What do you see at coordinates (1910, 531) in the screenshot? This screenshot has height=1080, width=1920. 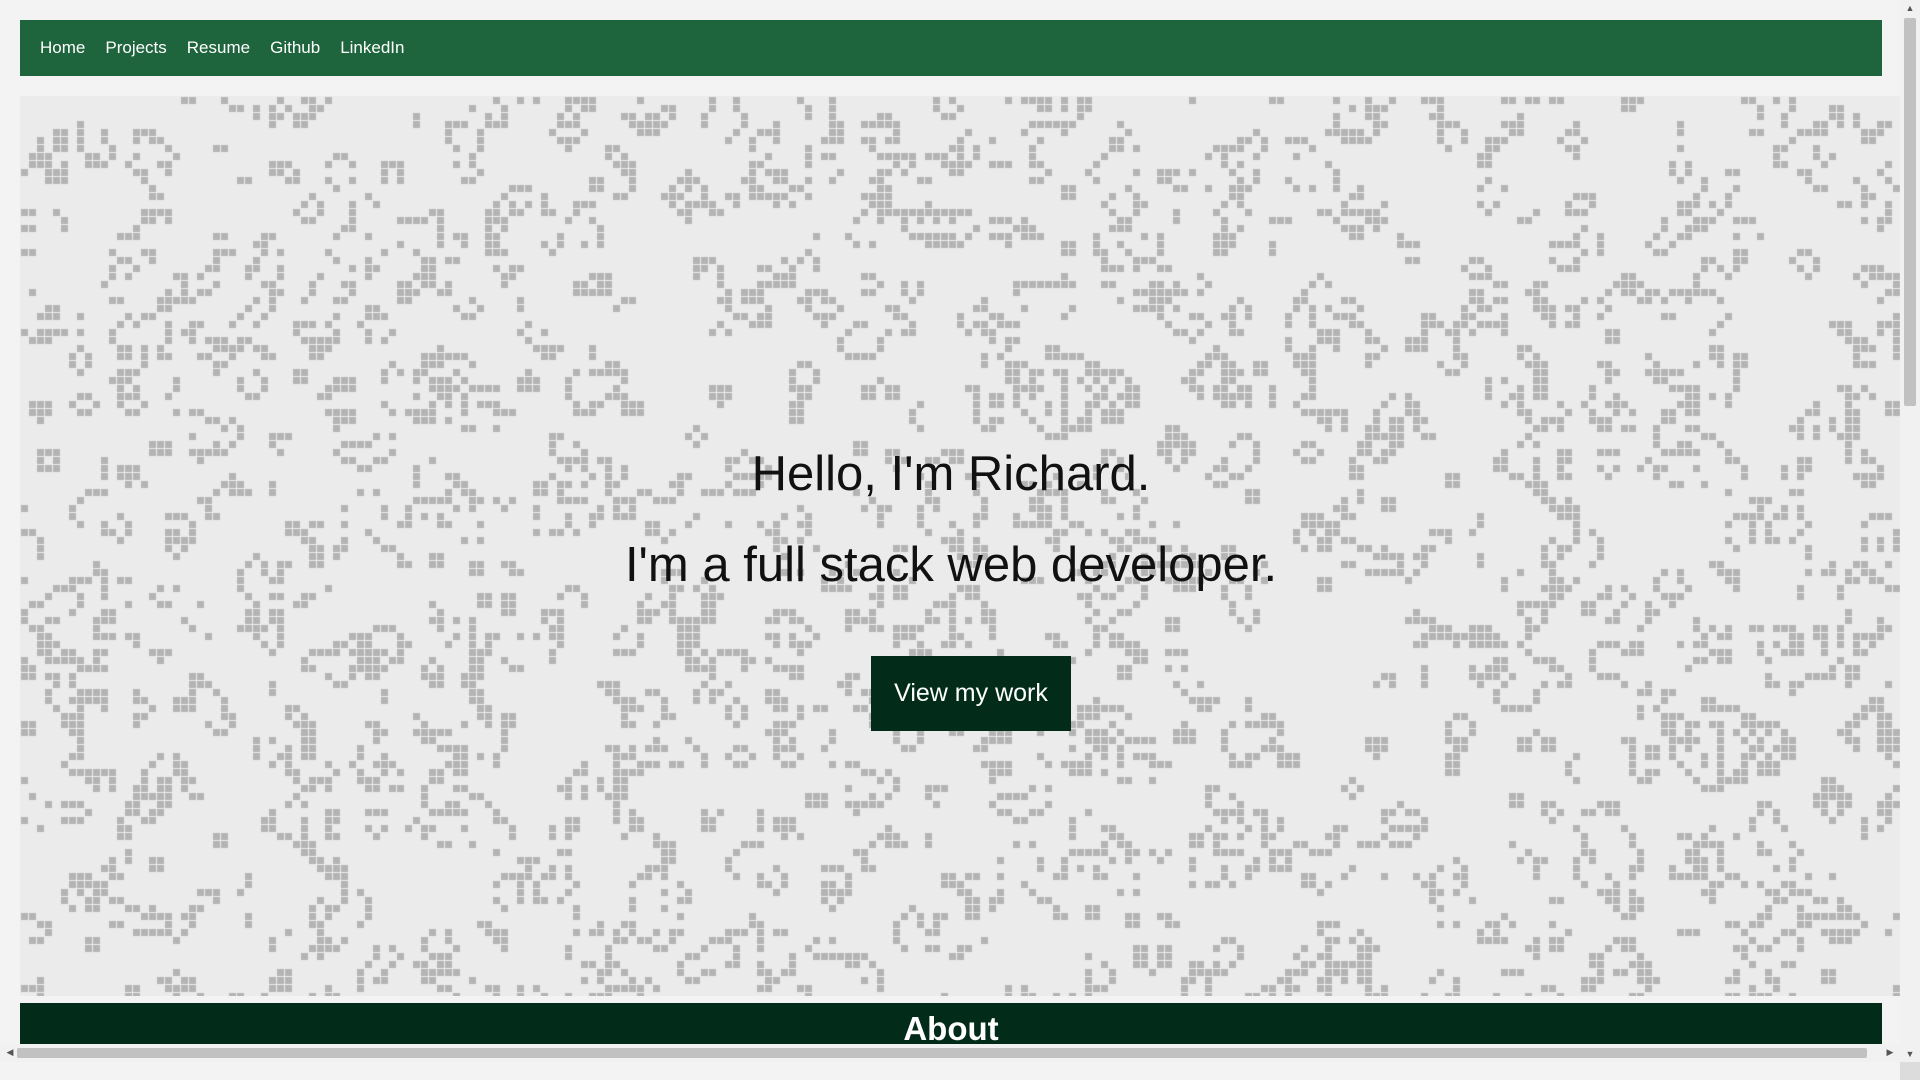 I see `vertical-scrollbar: ▲ ▼` at bounding box center [1910, 531].